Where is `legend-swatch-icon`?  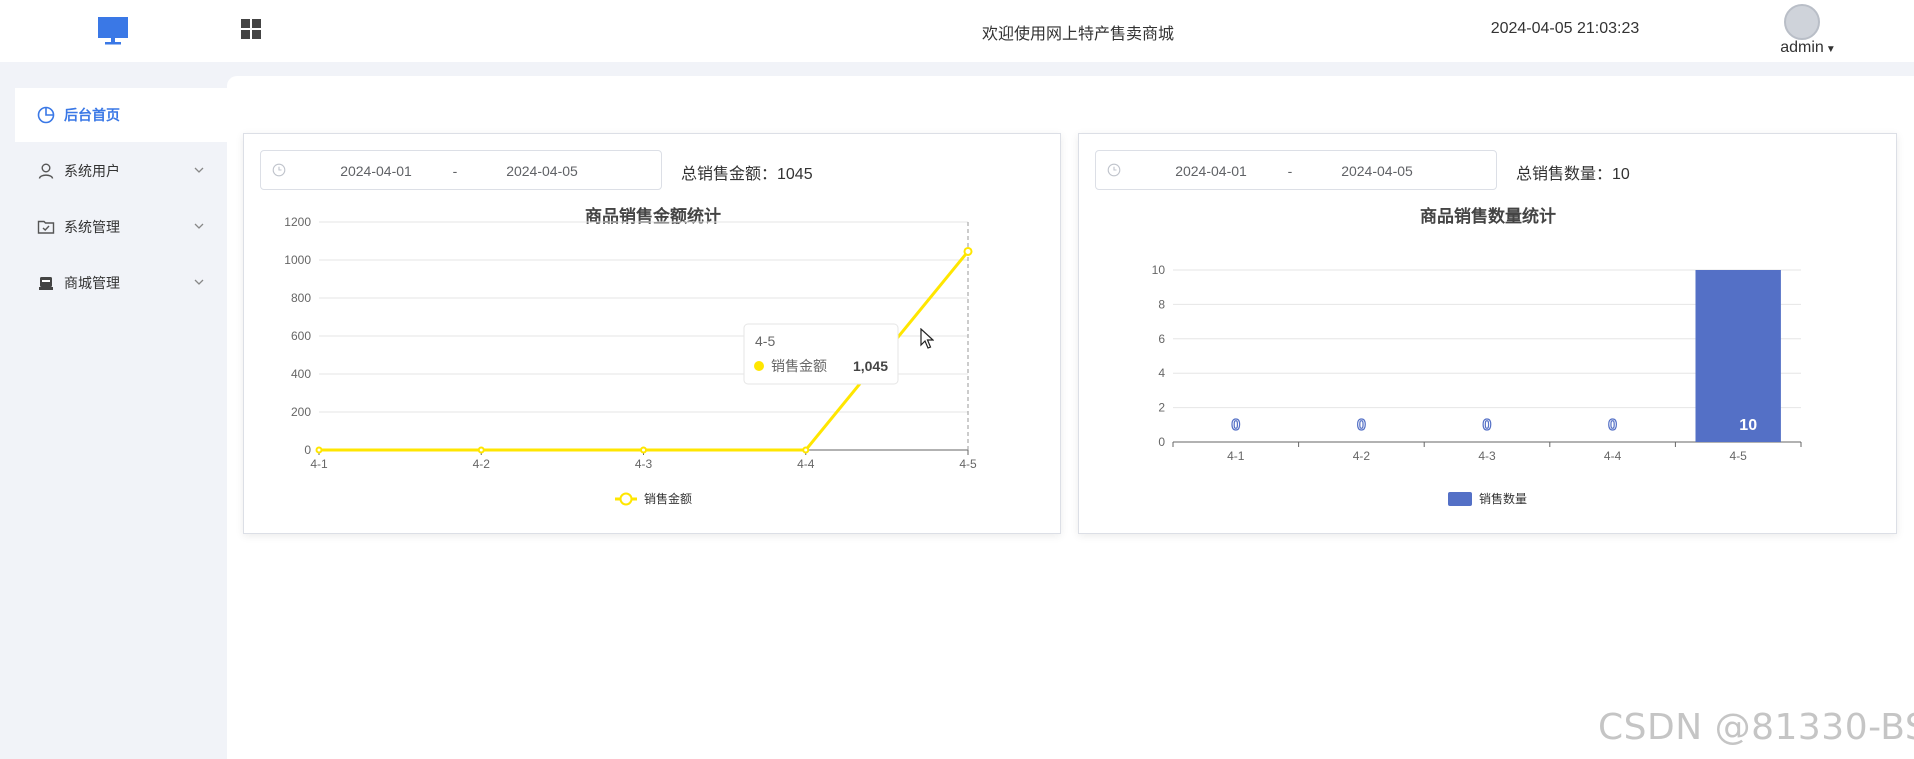
legend-swatch-icon is located at coordinates (1460, 499).